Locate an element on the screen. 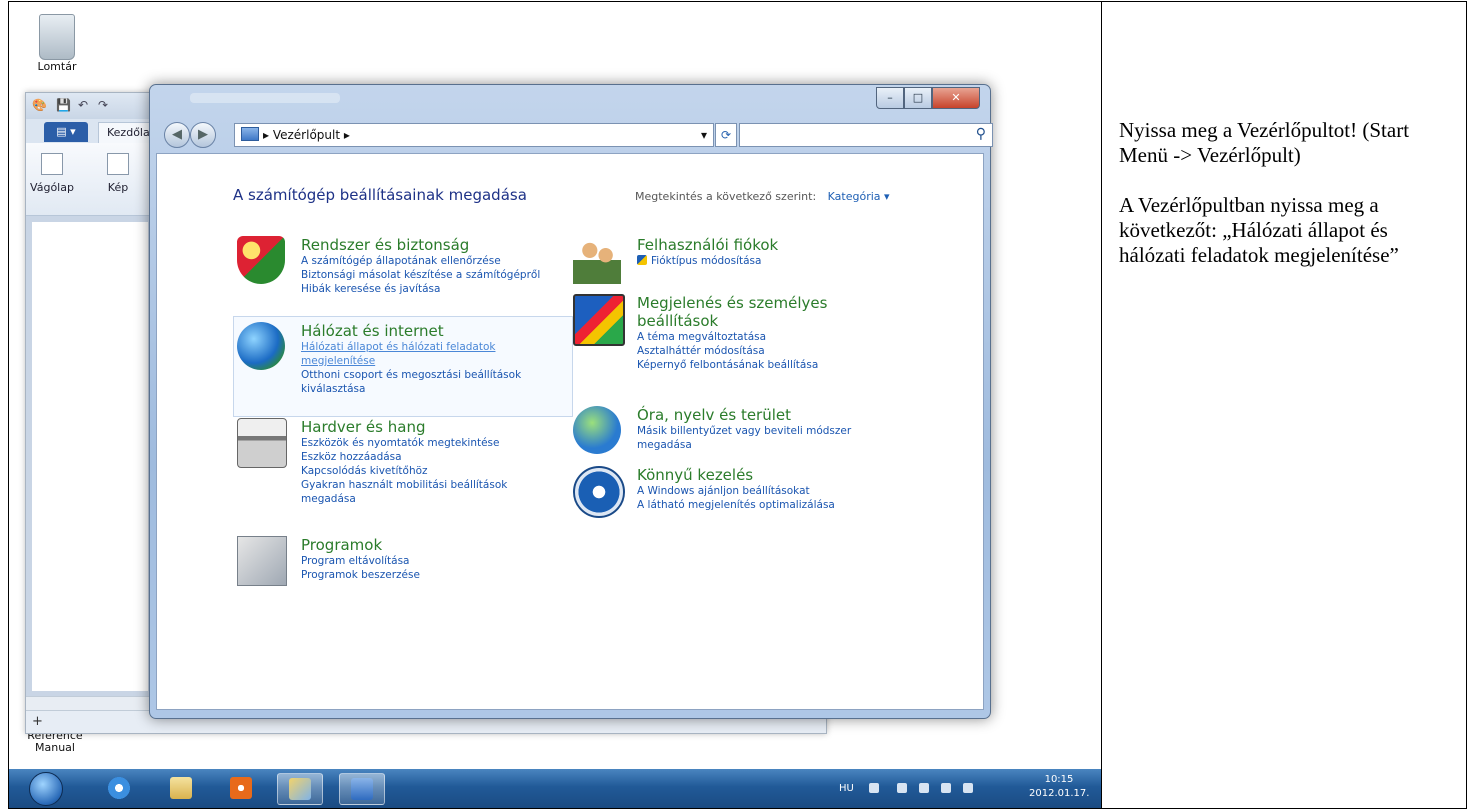 The width and height of the screenshot is (1471, 812). cursor-position-icon: + is located at coordinates (37, 721).